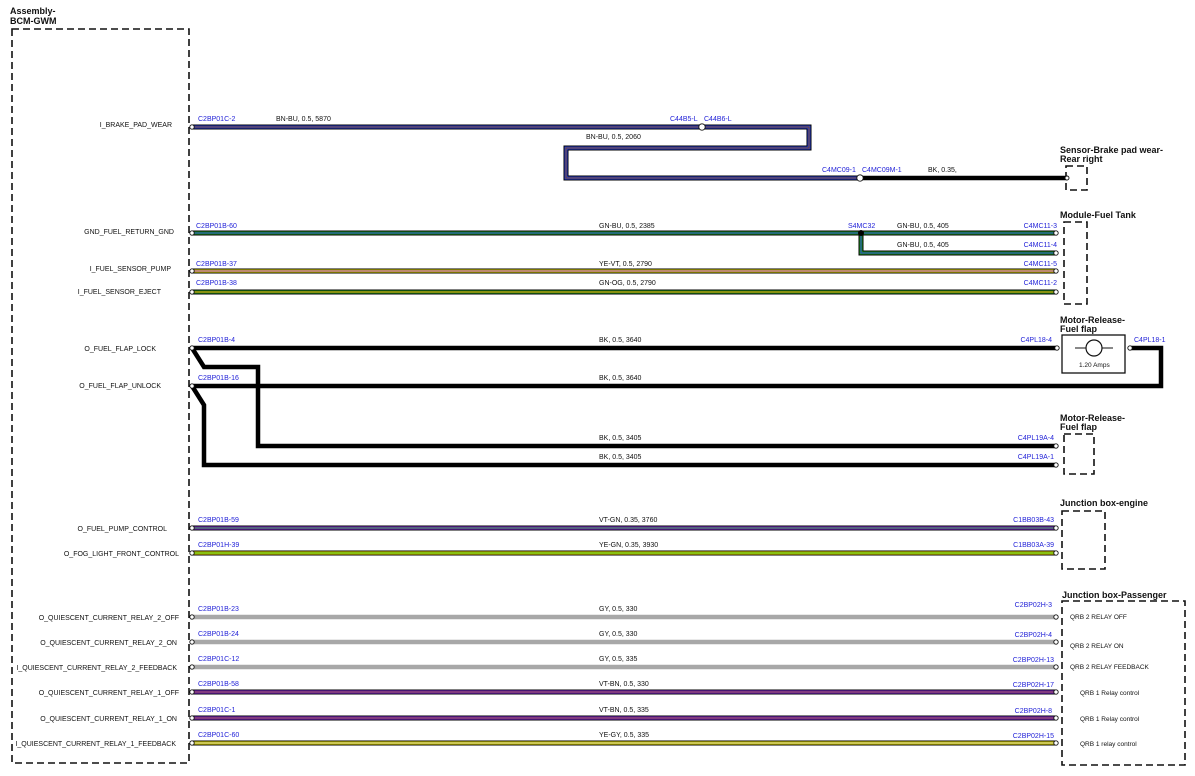  What do you see at coordinates (1097, 646) in the screenshot?
I see `jbp-pin-label: QRB 2 RELAY ON` at bounding box center [1097, 646].